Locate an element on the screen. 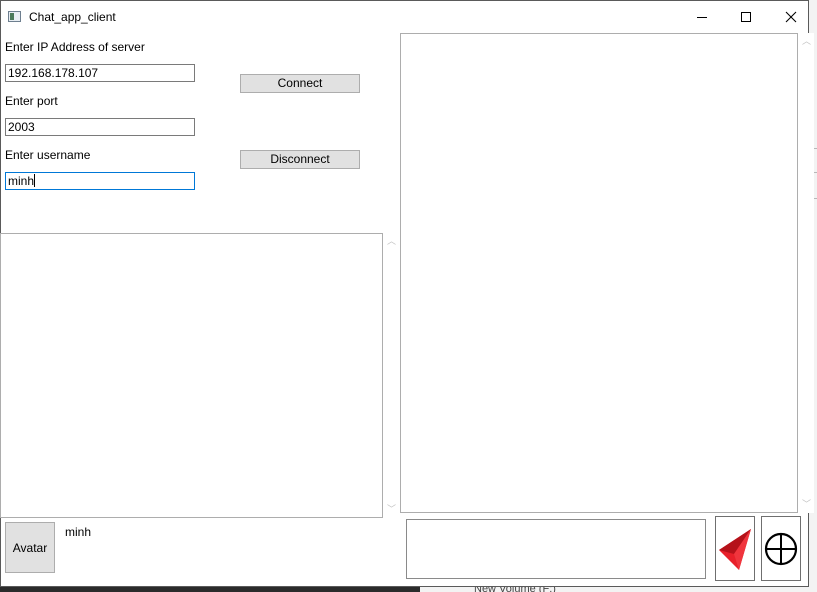 This screenshot has width=817, height=592. ip-address-input: 192.168.178.107 is located at coordinates (100, 73).